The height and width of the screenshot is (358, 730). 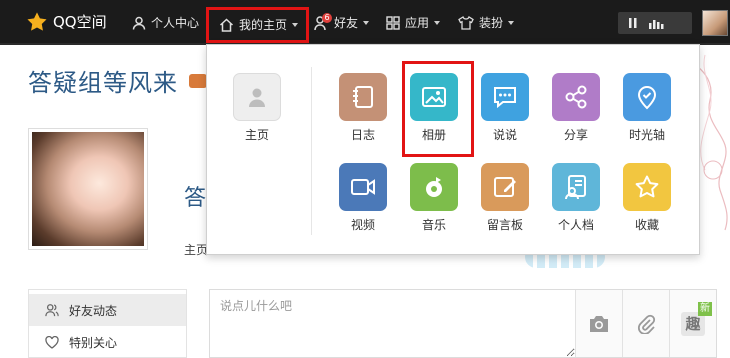 I want to click on left-navigation: 好友动态 特别关心, so click(x=107, y=323).